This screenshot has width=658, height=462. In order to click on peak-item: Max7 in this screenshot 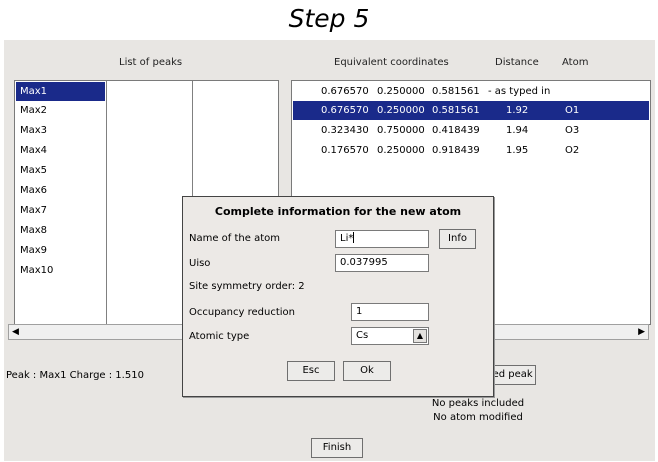, I will do `click(60, 210)`.